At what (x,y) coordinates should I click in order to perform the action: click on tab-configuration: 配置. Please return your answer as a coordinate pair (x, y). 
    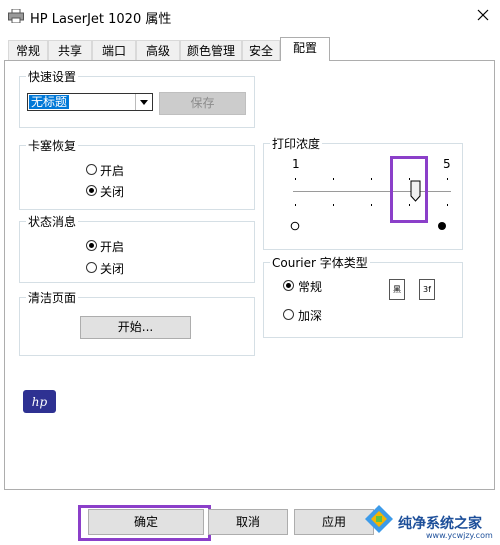
    Looking at the image, I should click on (305, 49).